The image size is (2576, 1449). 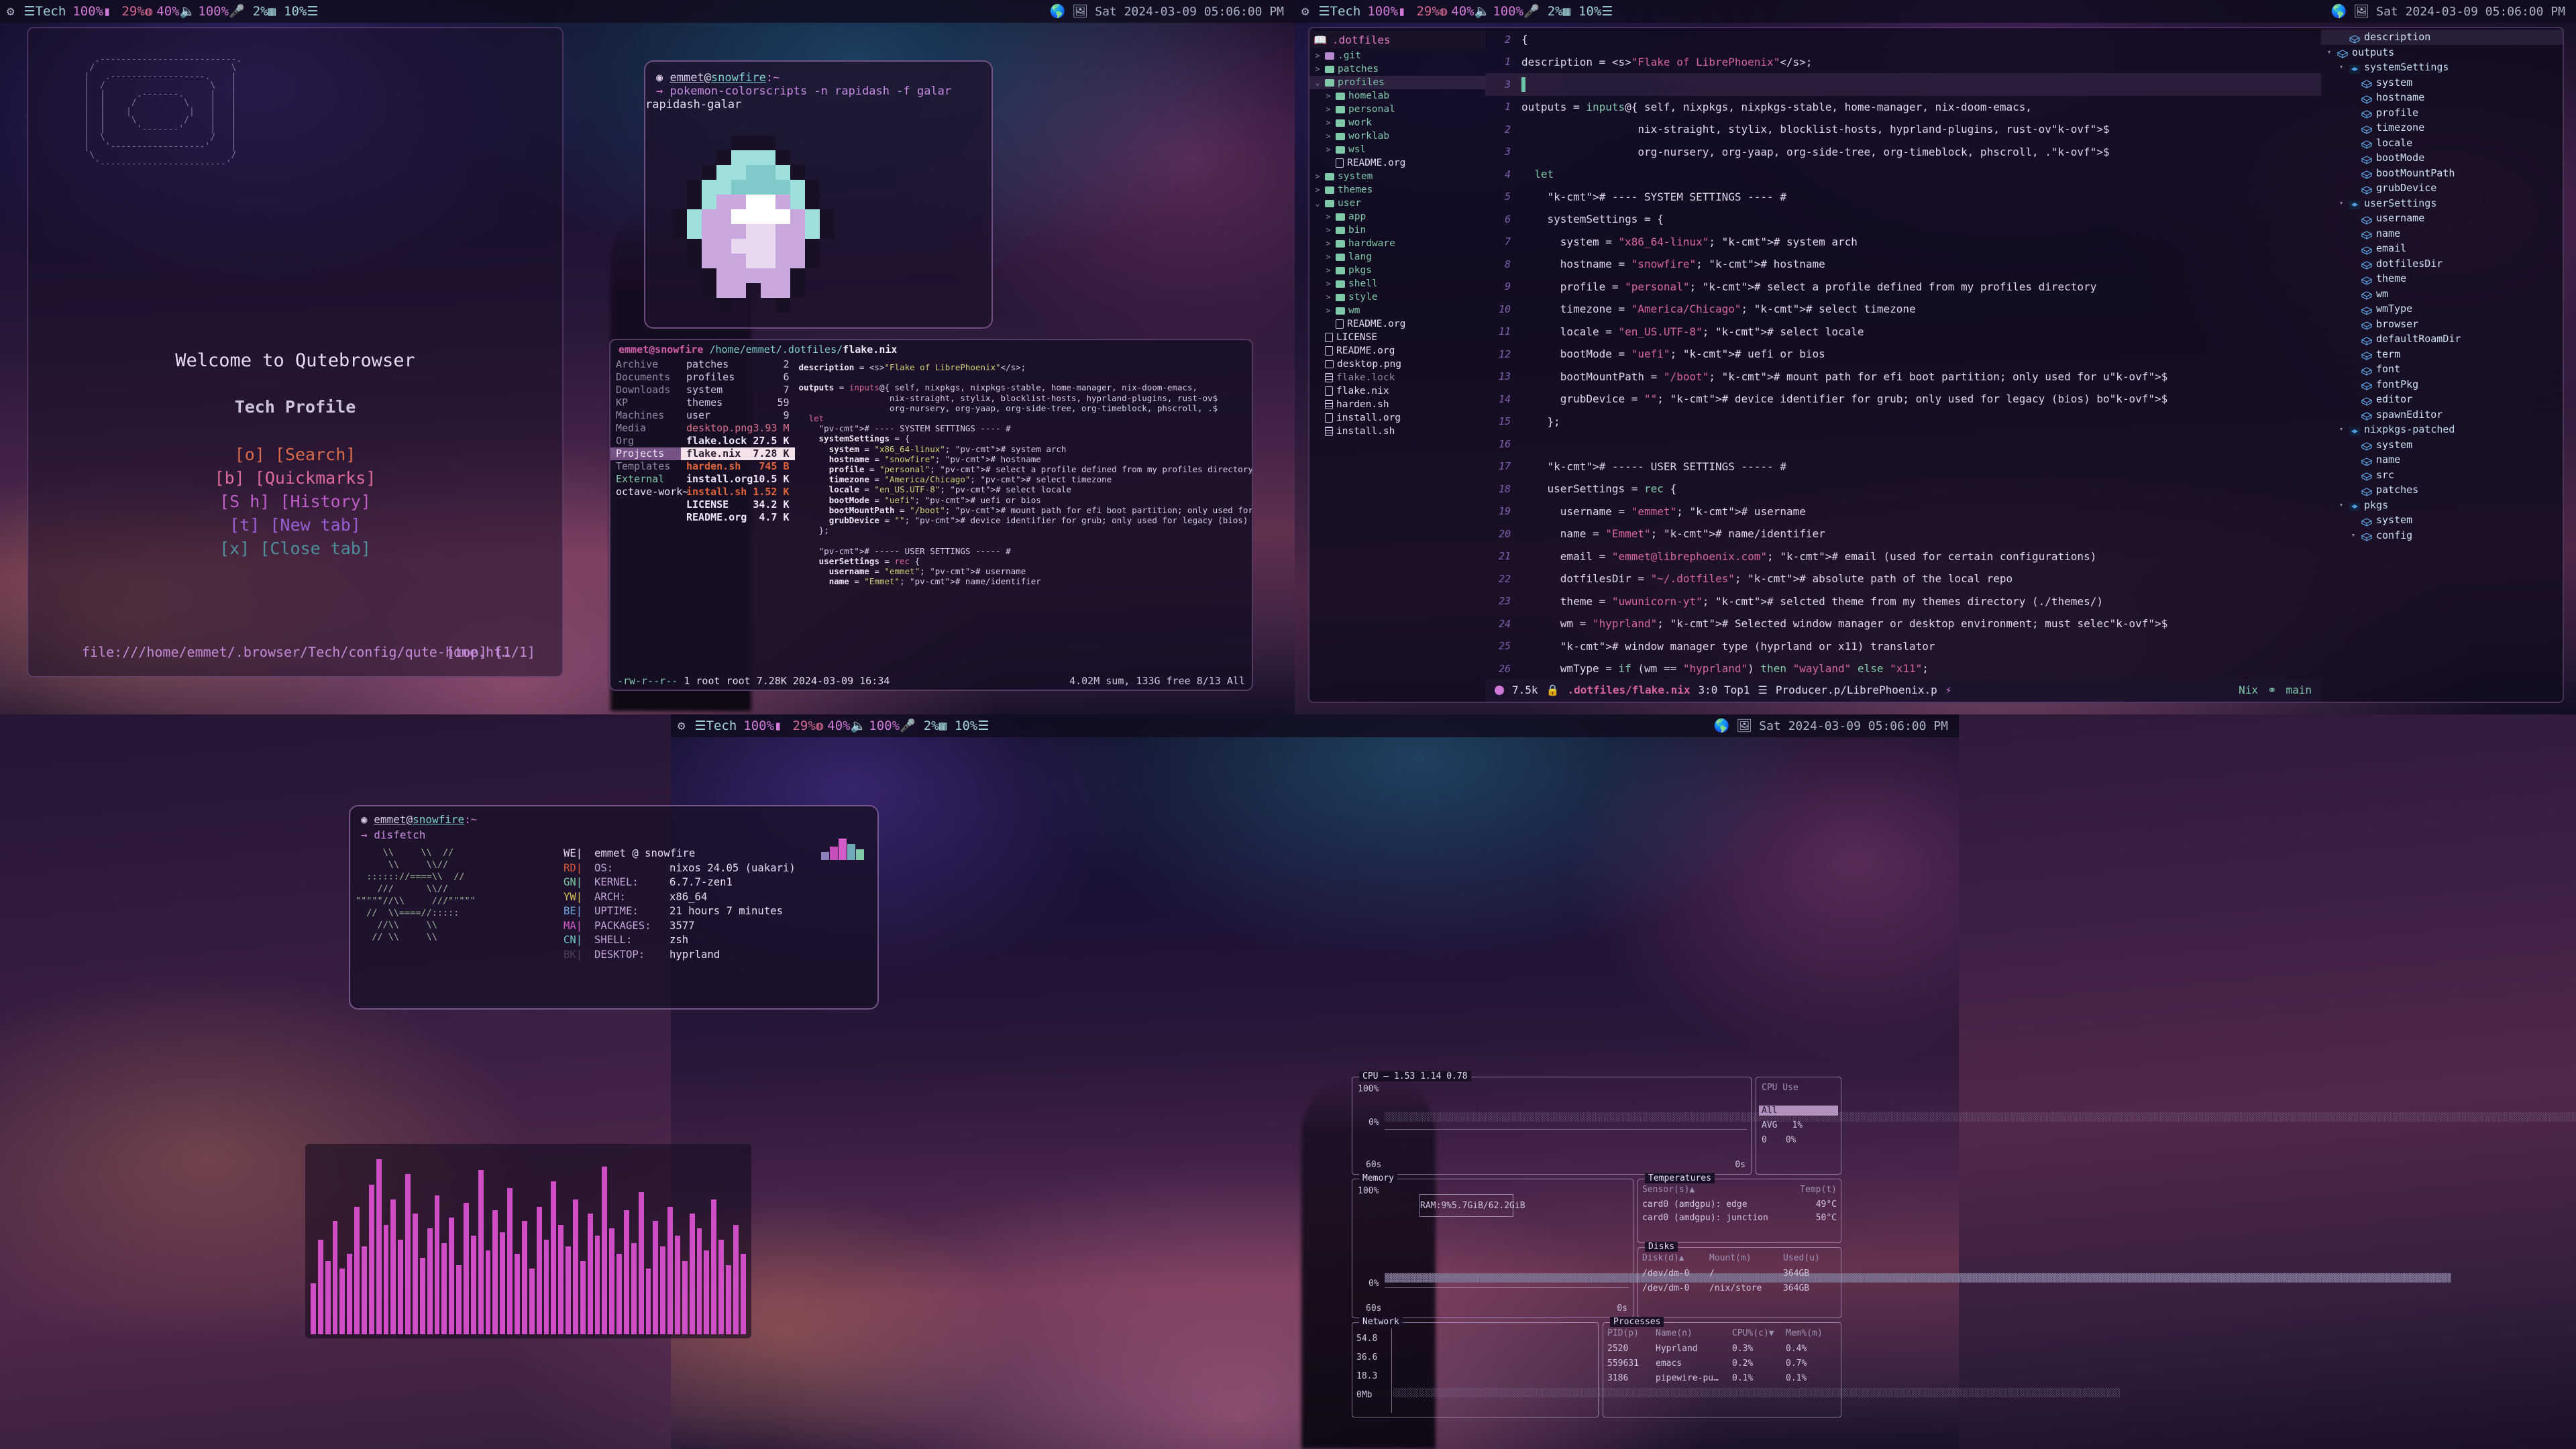 I want to click on btop-cpu-all-row: All, so click(x=1798, y=1111).